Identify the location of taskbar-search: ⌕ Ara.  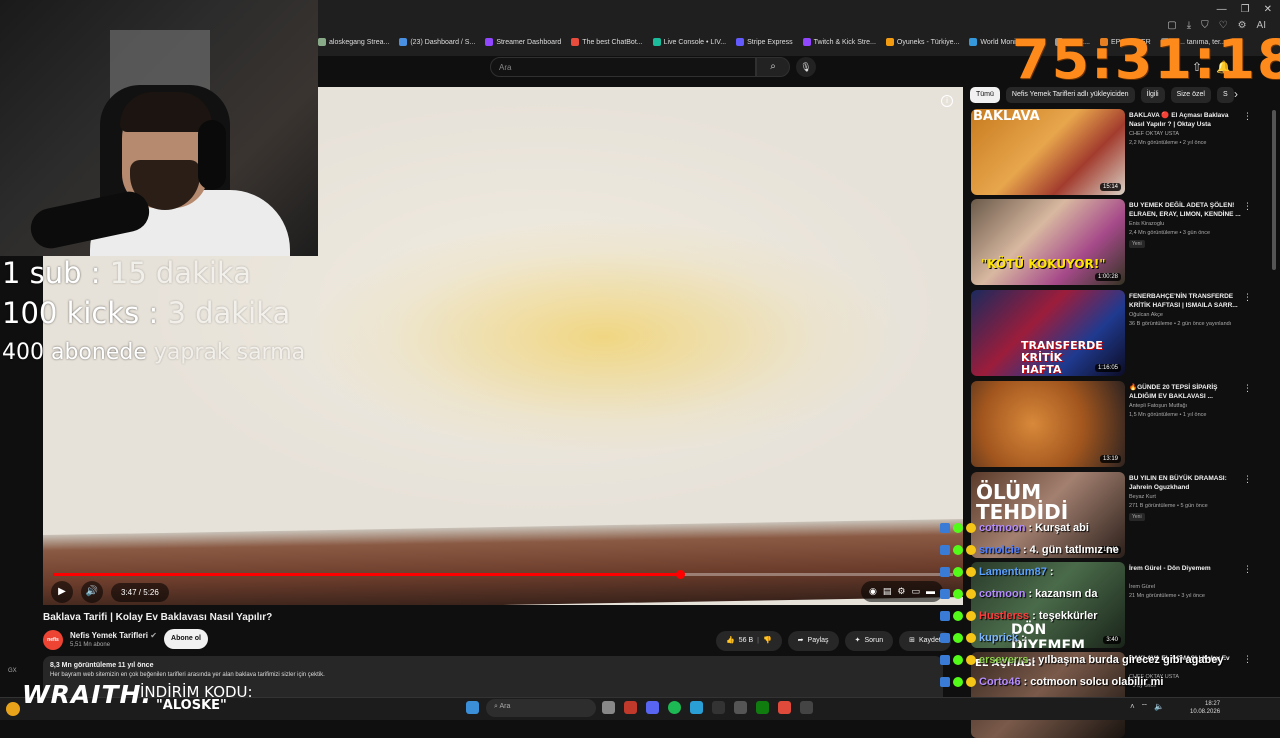
(541, 708).